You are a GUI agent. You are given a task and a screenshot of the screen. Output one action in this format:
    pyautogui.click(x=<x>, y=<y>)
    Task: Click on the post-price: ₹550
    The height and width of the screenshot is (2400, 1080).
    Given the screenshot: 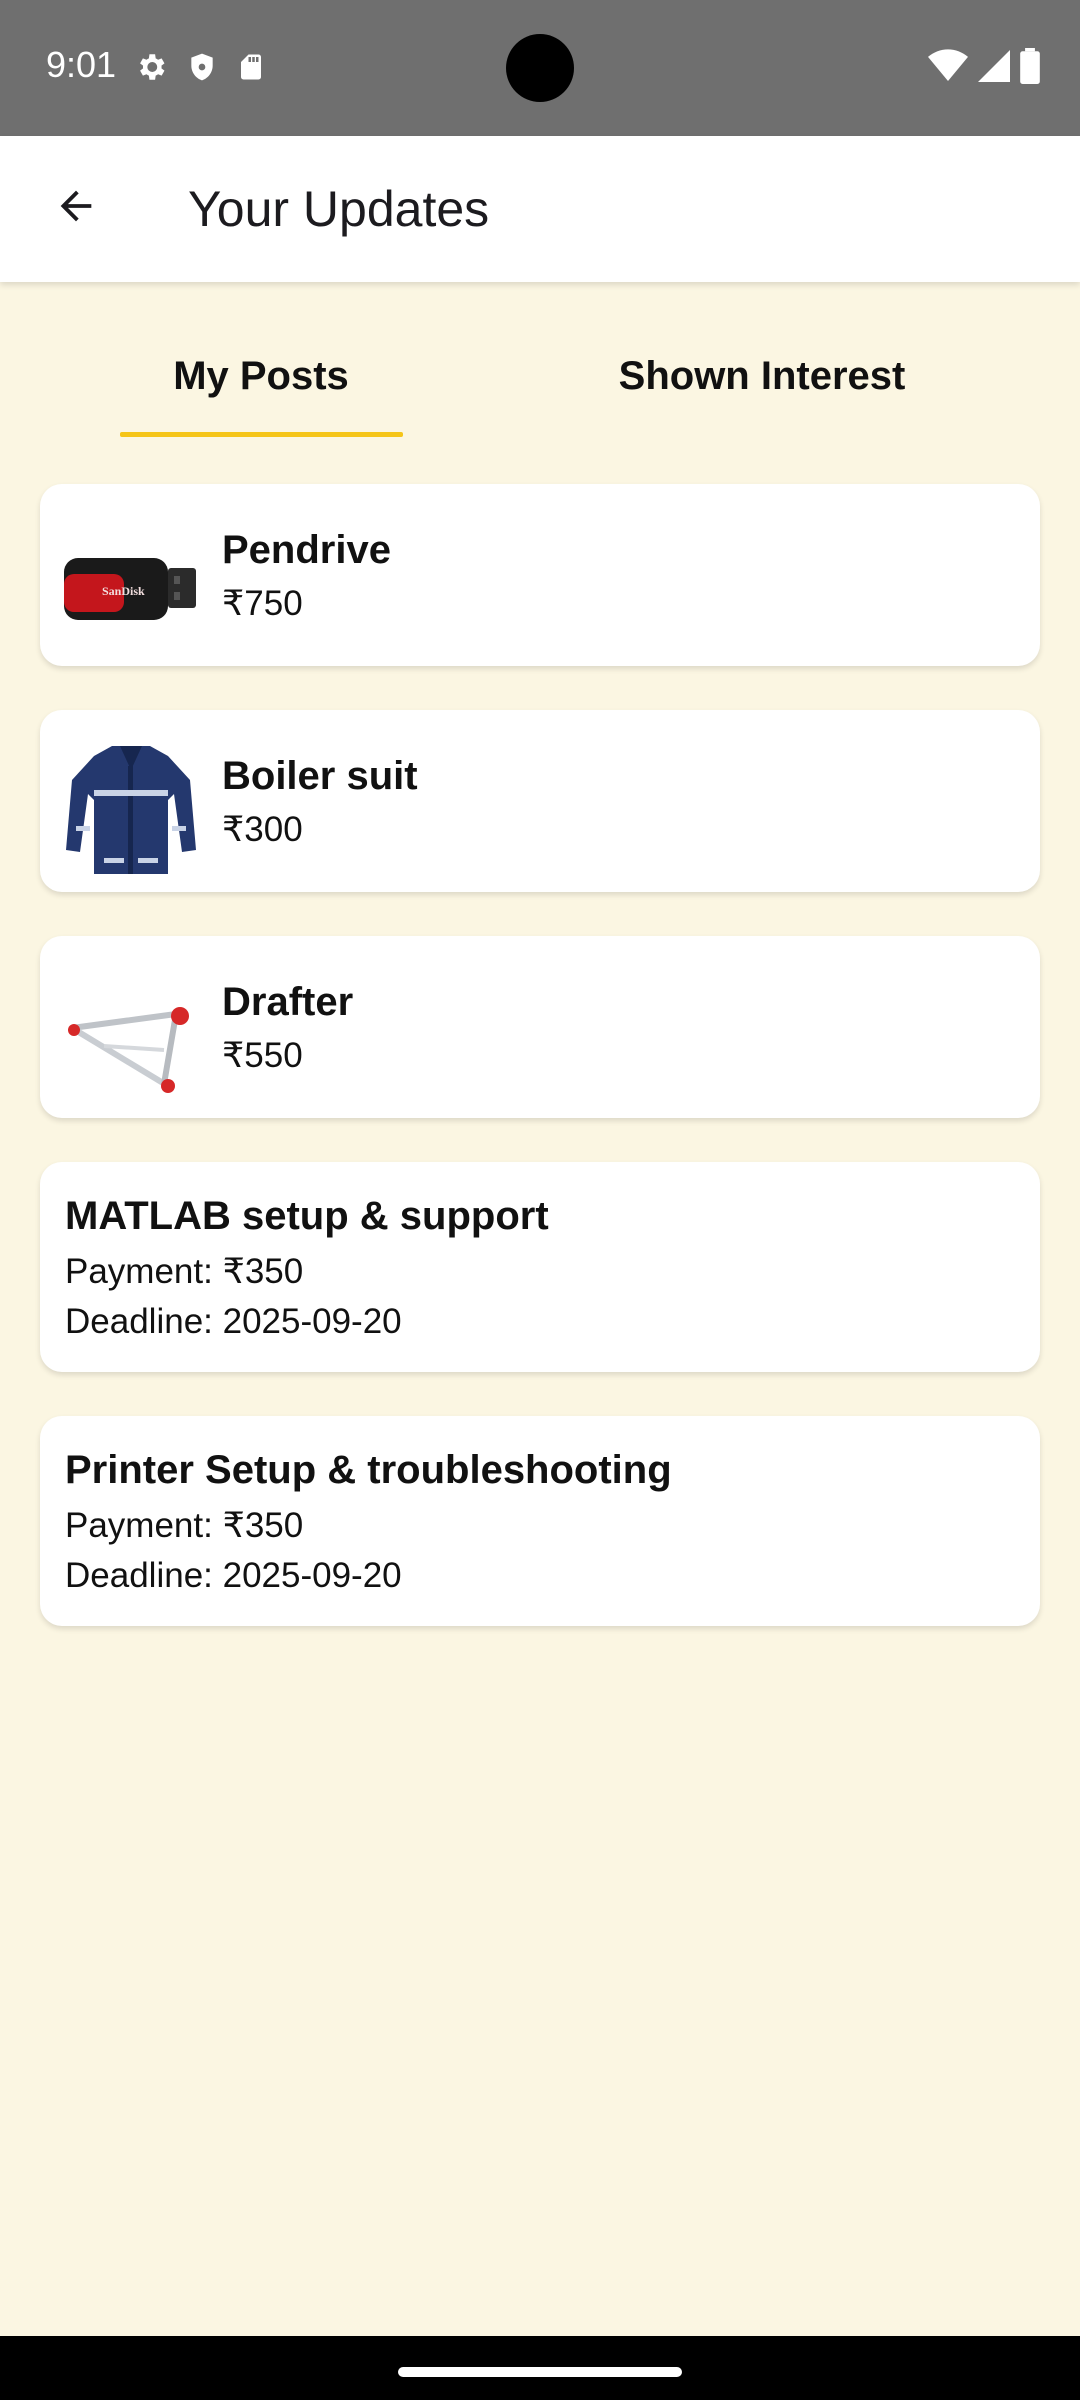 What is the action you would take?
    pyautogui.click(x=262, y=1055)
    